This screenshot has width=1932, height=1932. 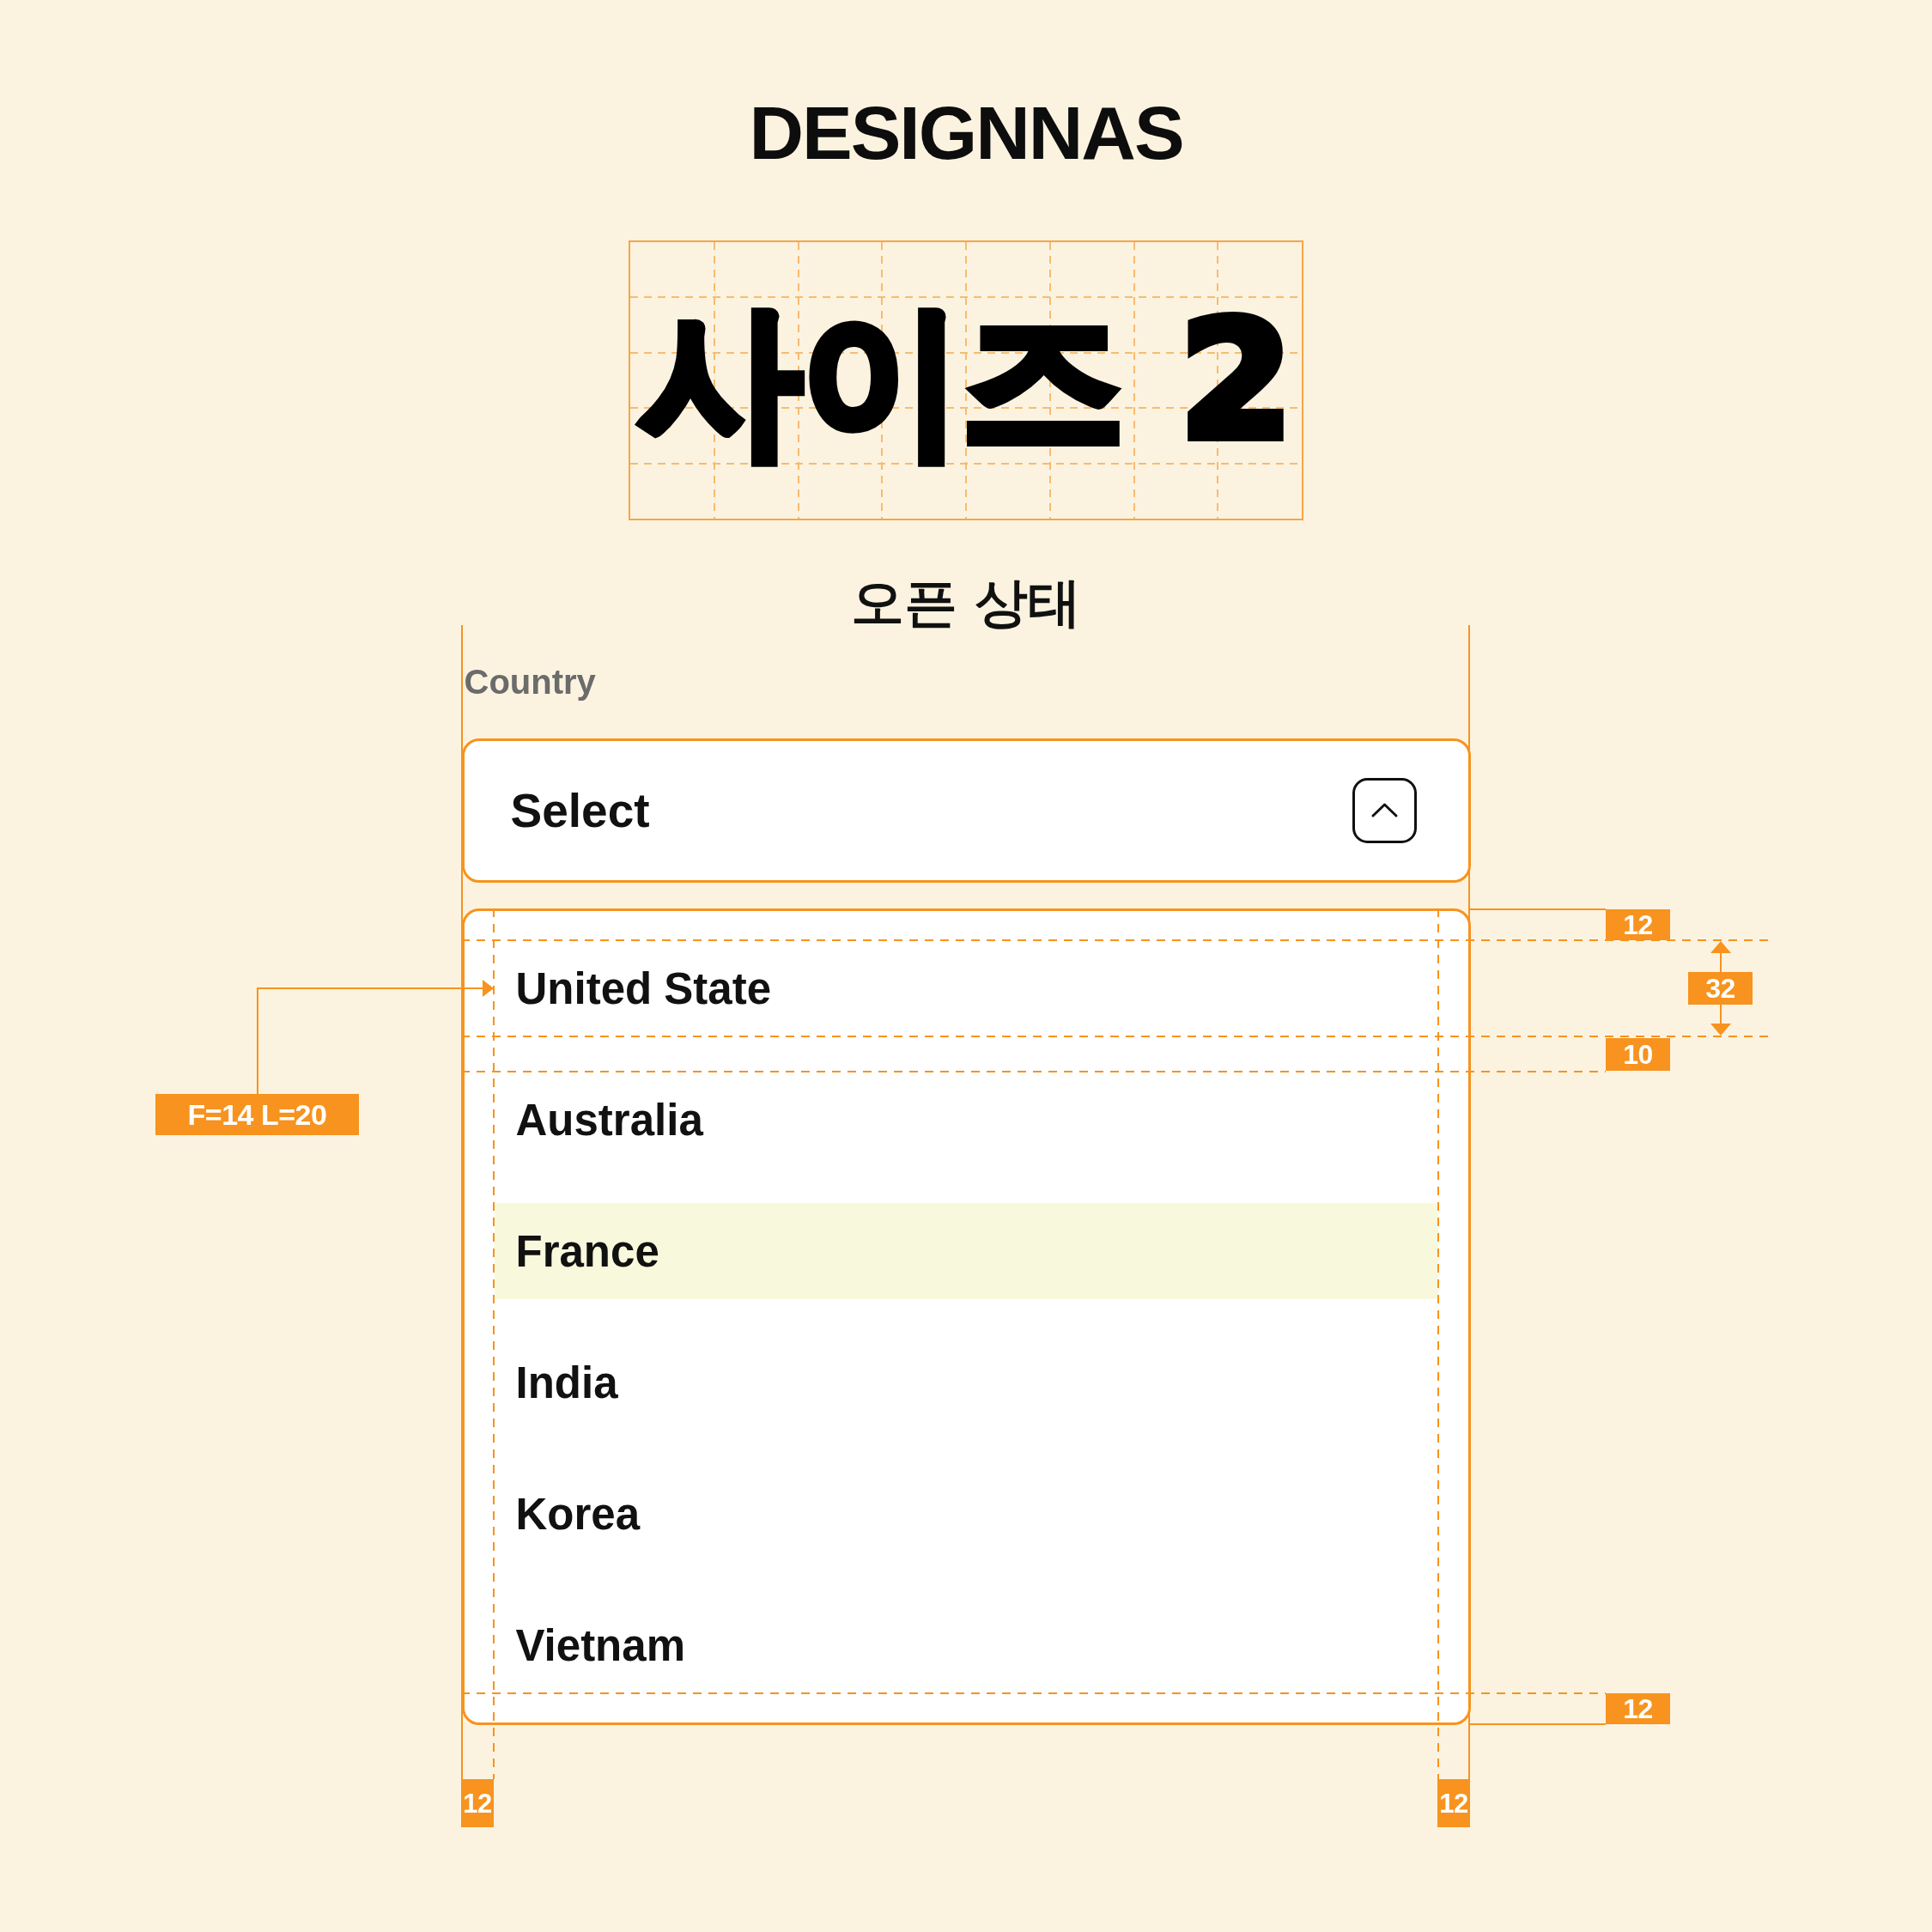 What do you see at coordinates (1720, 988) in the screenshot?
I see `dimension-badge: 32` at bounding box center [1720, 988].